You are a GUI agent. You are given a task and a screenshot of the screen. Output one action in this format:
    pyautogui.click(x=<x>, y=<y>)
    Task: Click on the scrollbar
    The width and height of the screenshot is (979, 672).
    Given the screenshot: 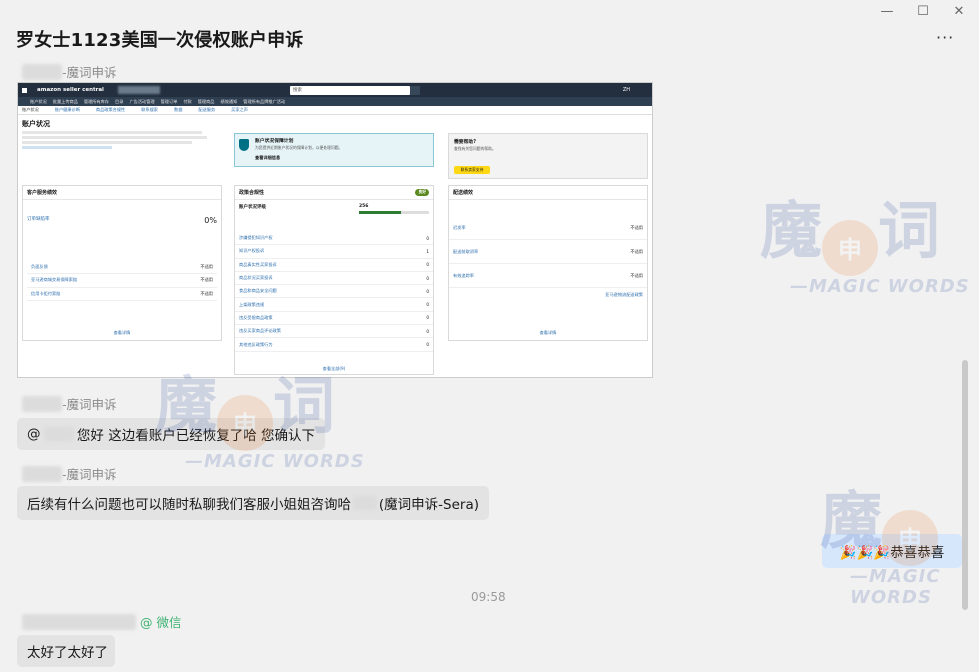 What is the action you would take?
    pyautogui.click(x=965, y=485)
    